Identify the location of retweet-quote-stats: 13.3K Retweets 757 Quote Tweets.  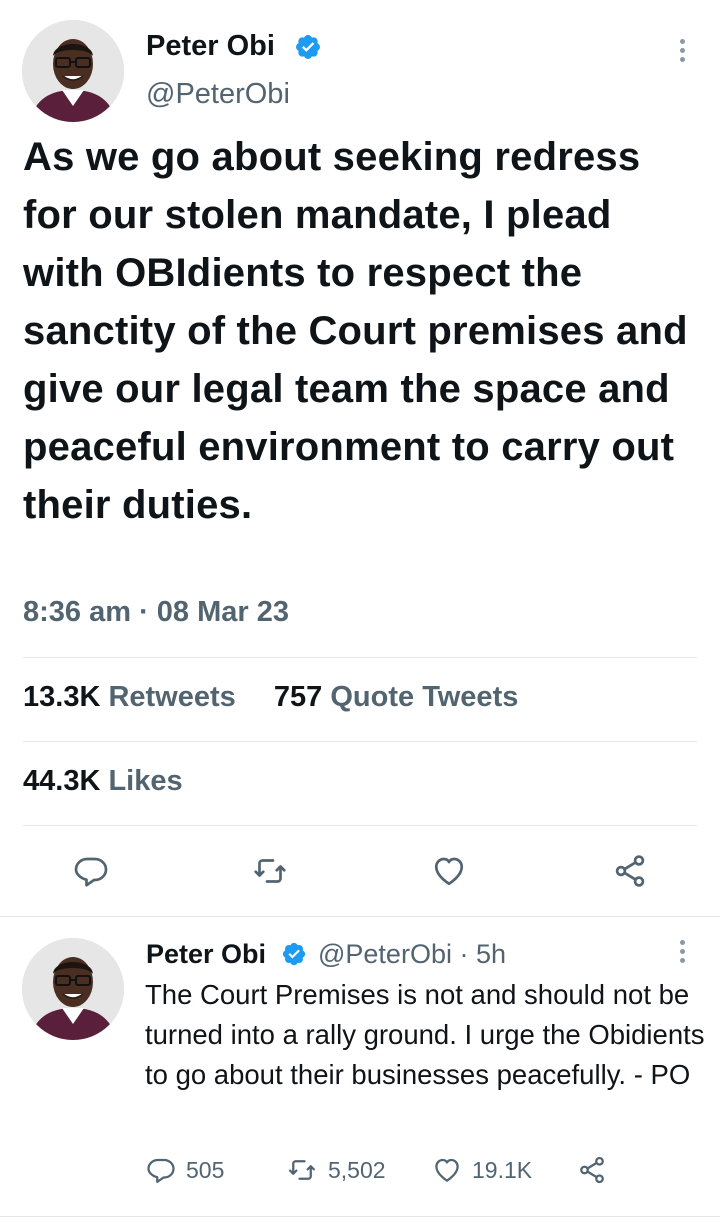
(270, 697).